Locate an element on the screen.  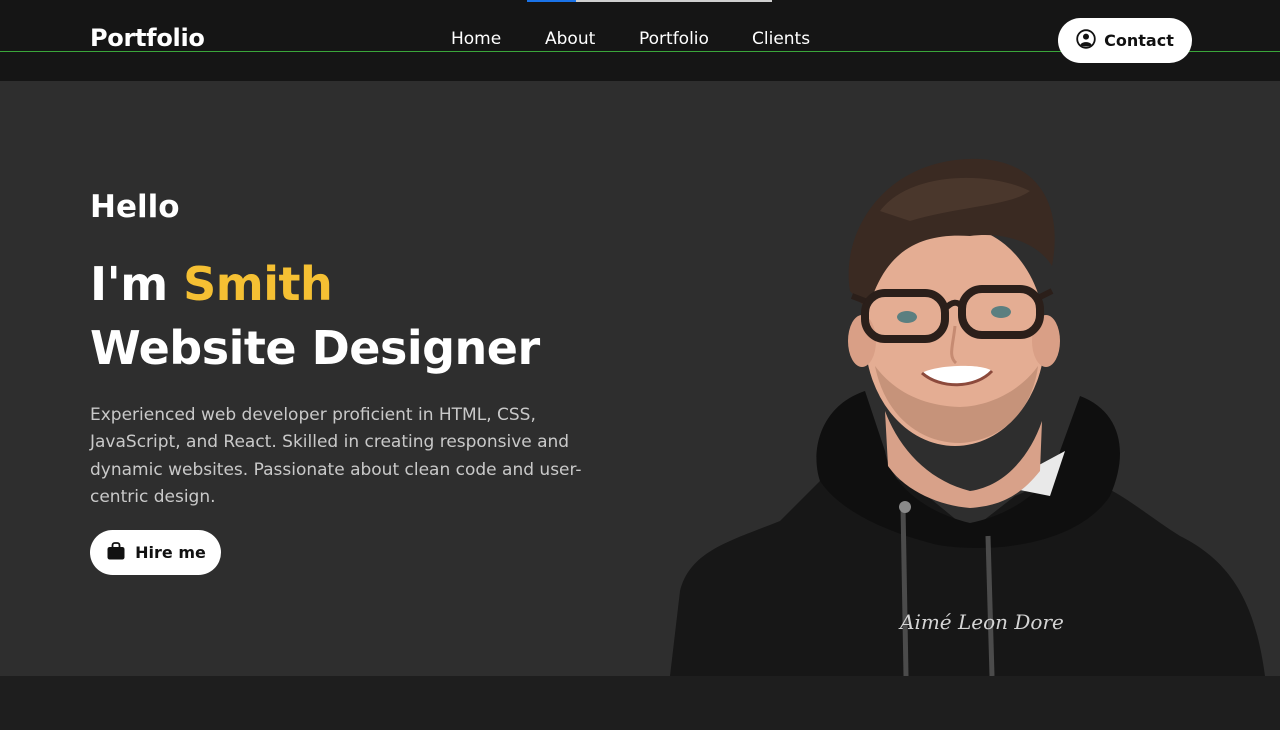
hero-intro-prefix: I'm is located at coordinates (137, 284).